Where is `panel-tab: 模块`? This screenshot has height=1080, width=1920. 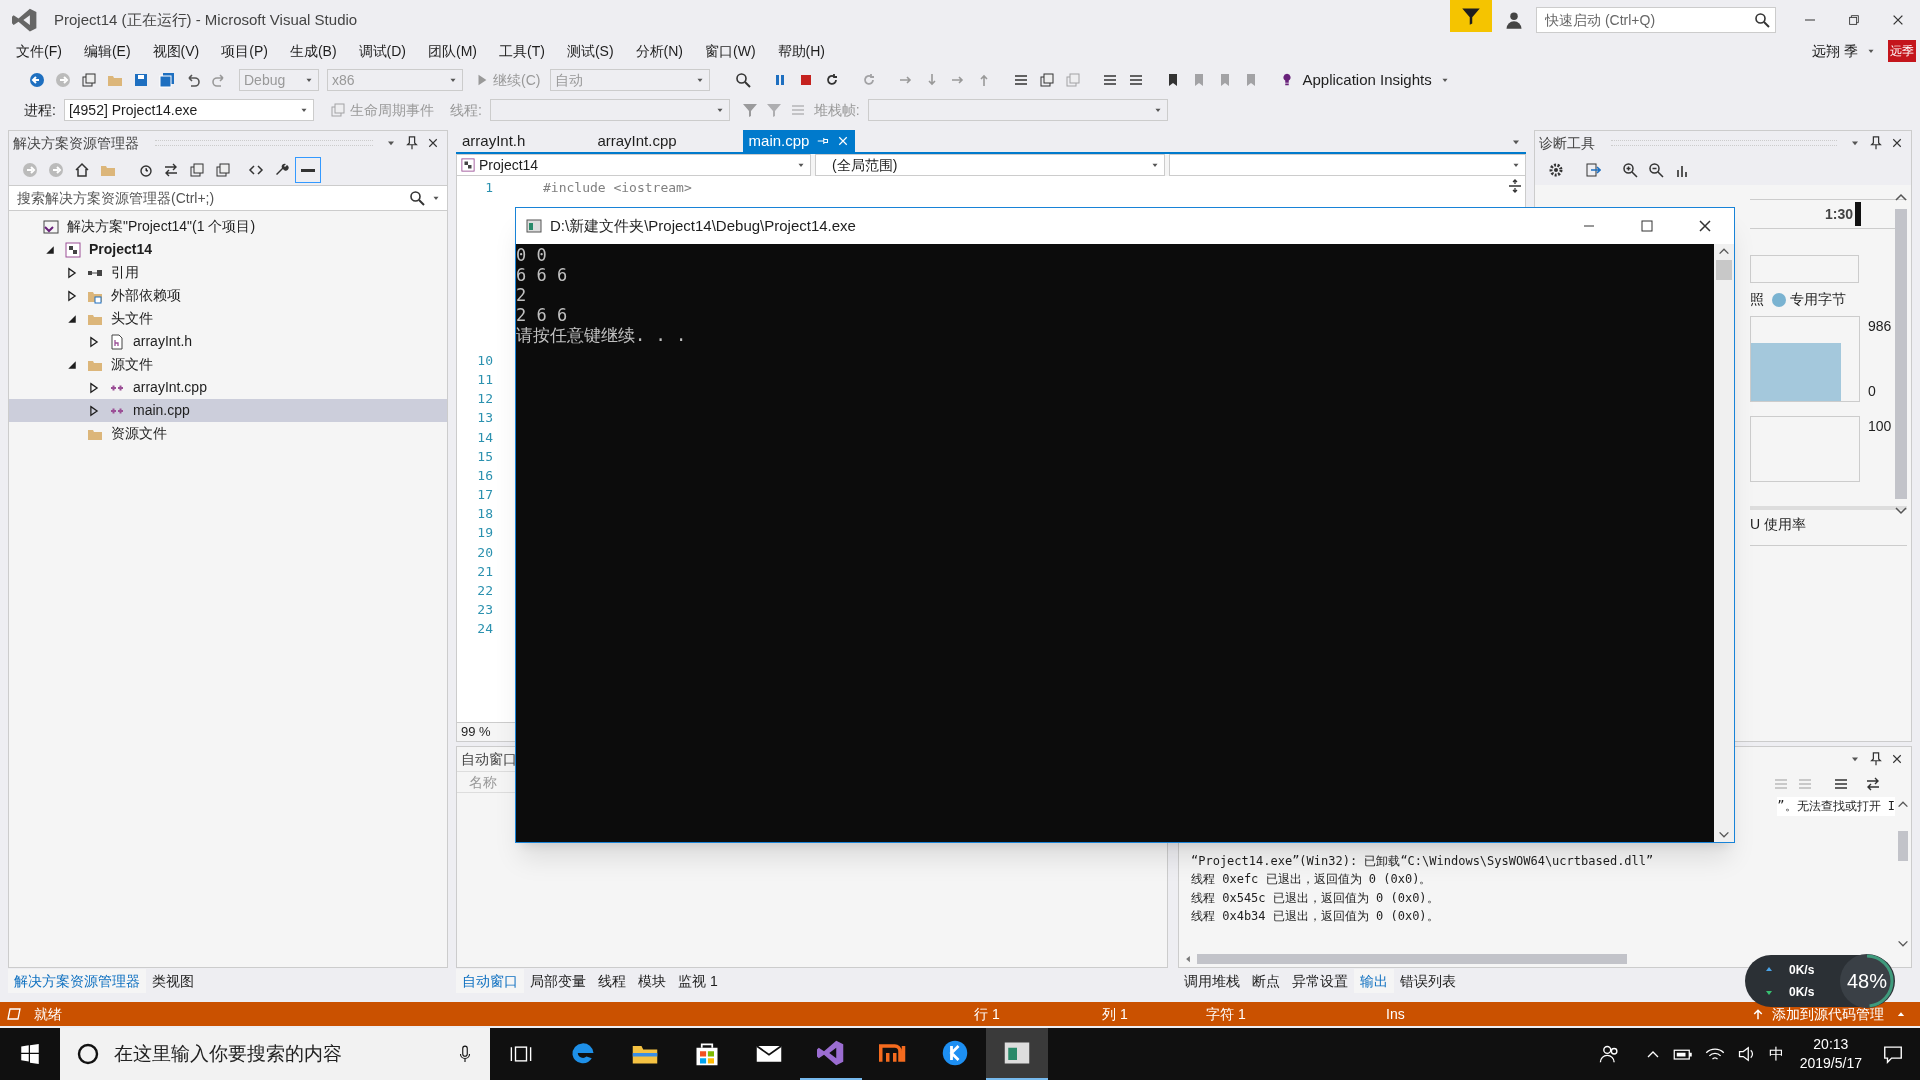 panel-tab: 模块 is located at coordinates (652, 981).